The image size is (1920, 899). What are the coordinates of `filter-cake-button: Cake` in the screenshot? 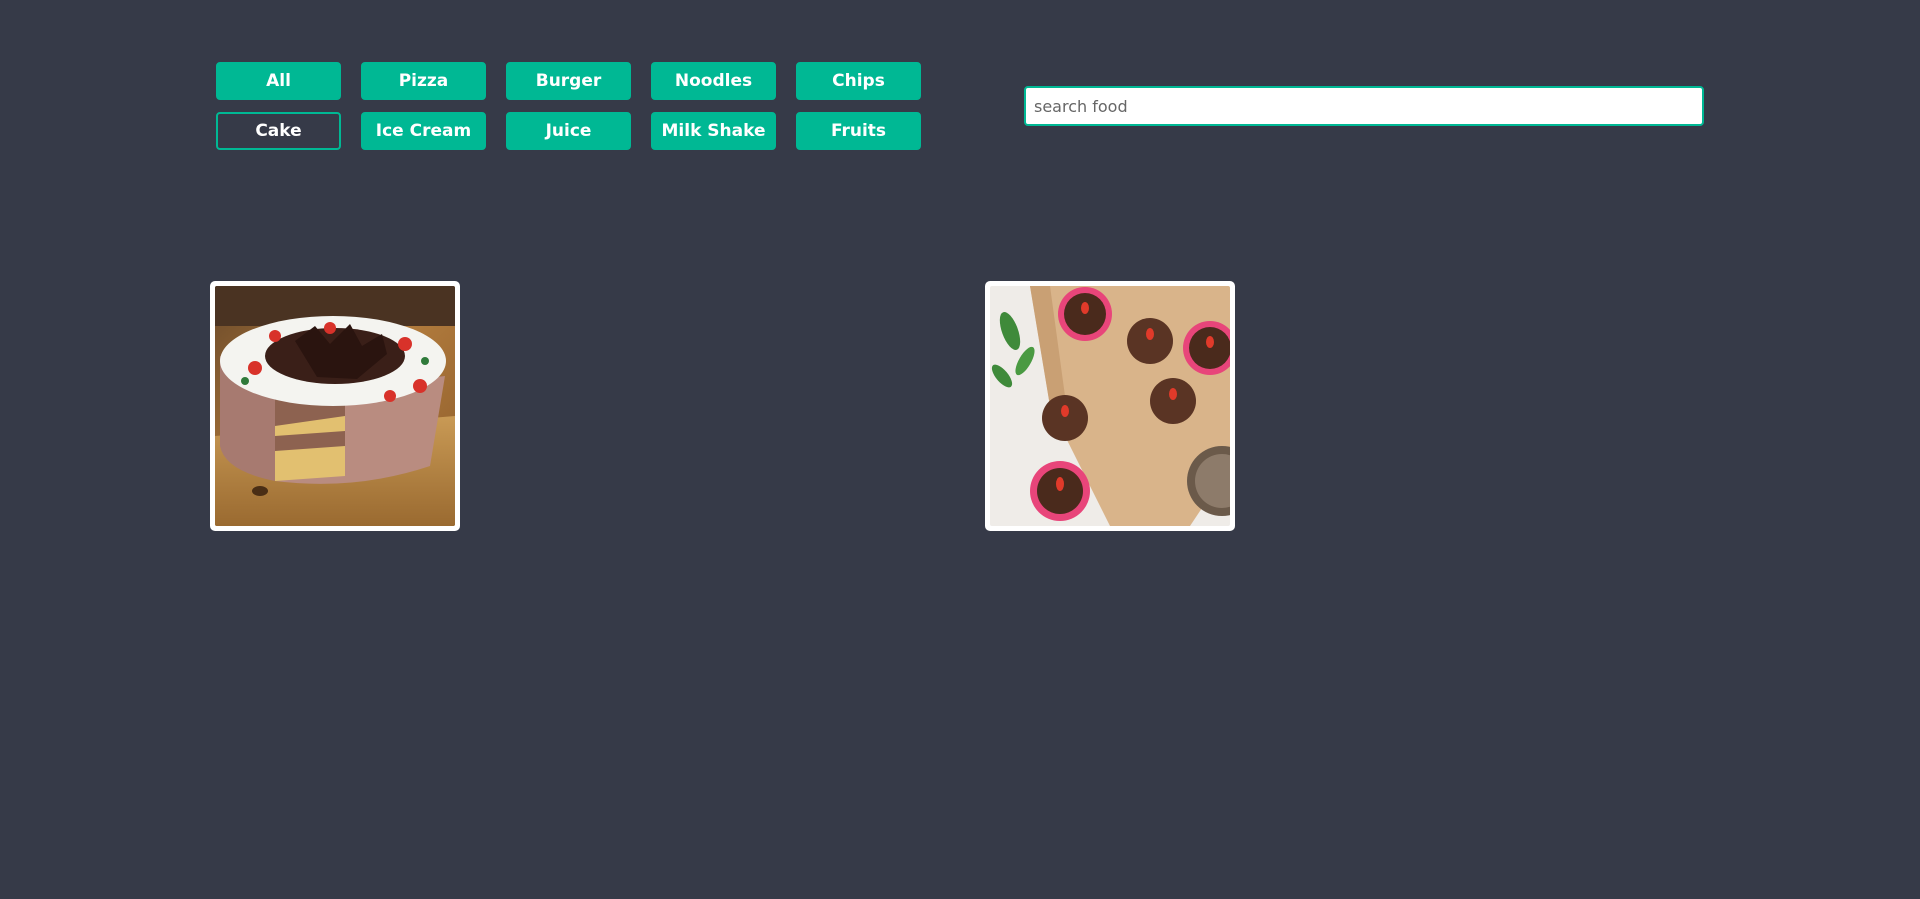 It's located at (278, 131).